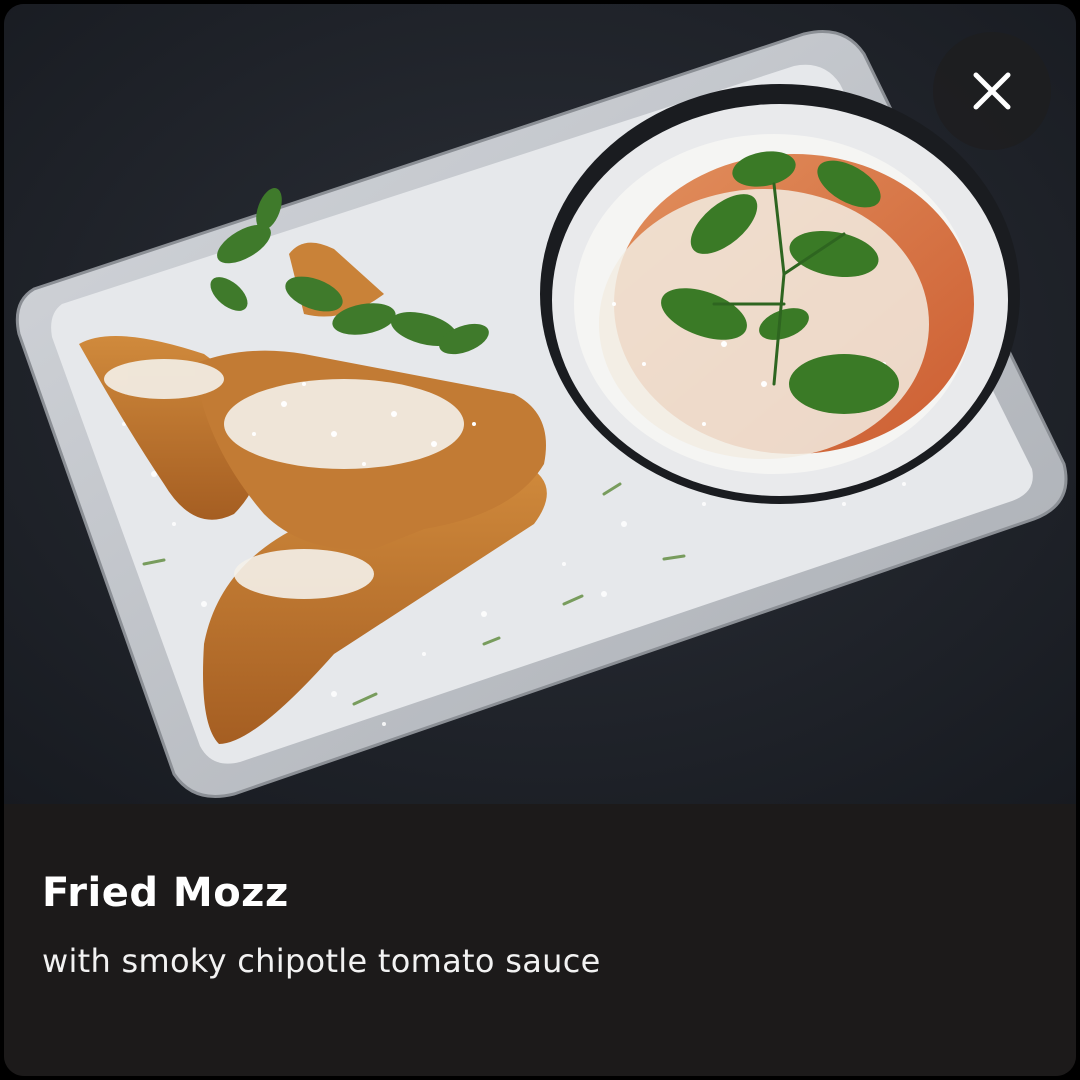 The width and height of the screenshot is (1080, 1080). What do you see at coordinates (165, 893) in the screenshot?
I see `dish-title: Fried Mozz` at bounding box center [165, 893].